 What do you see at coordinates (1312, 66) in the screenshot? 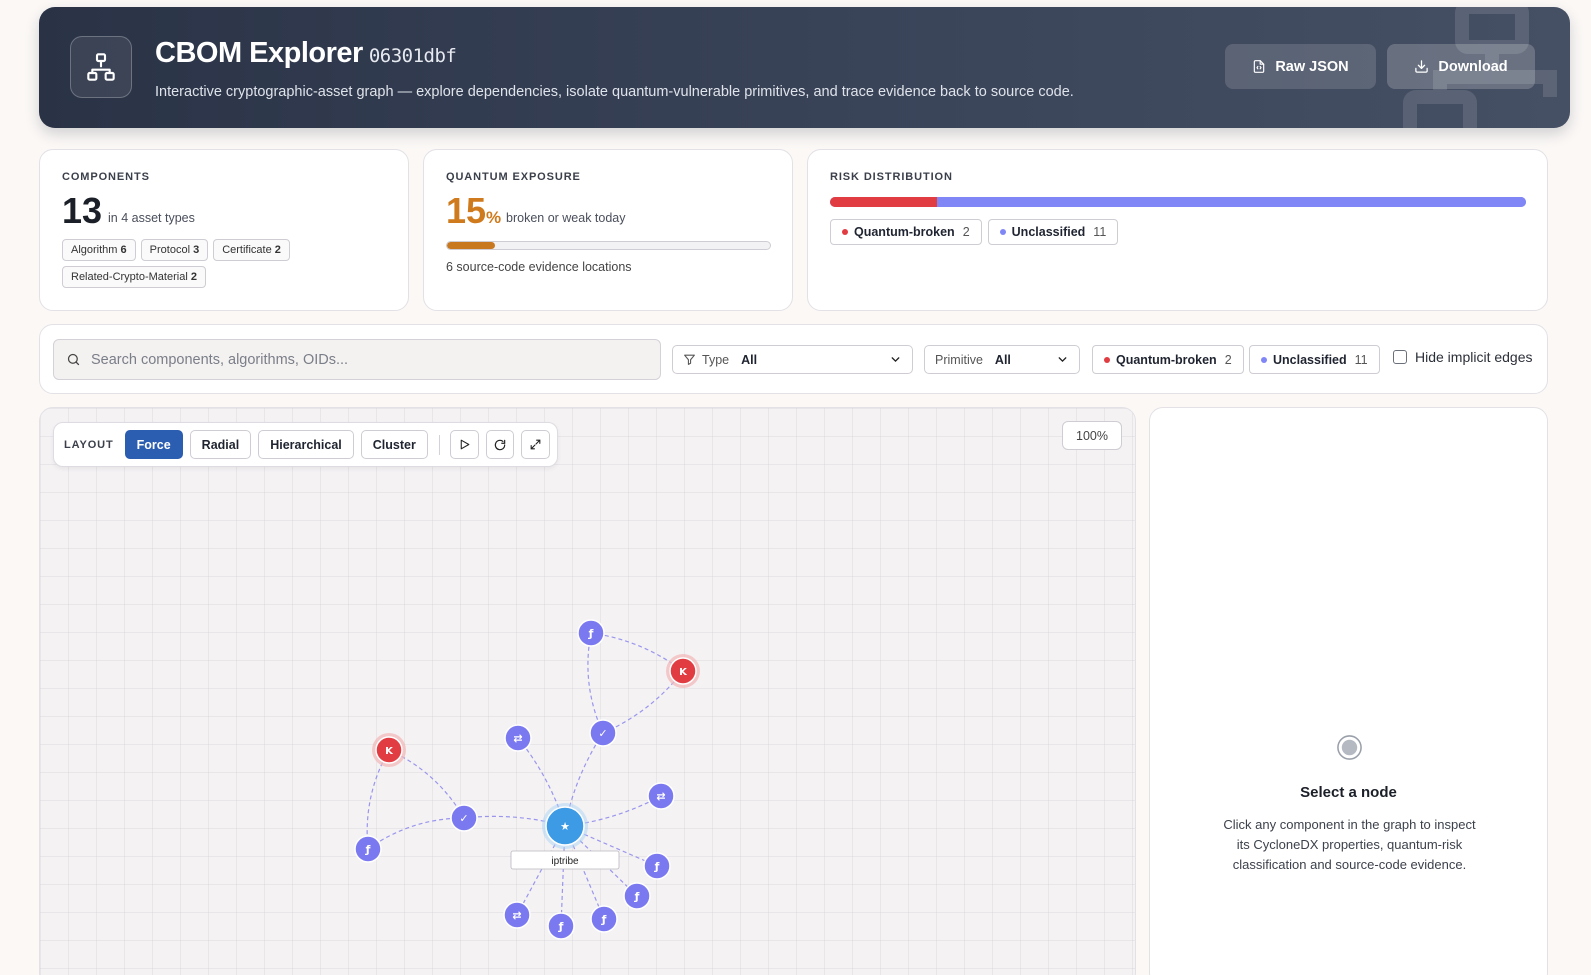
I see `raw-json-label: Raw JSON` at bounding box center [1312, 66].